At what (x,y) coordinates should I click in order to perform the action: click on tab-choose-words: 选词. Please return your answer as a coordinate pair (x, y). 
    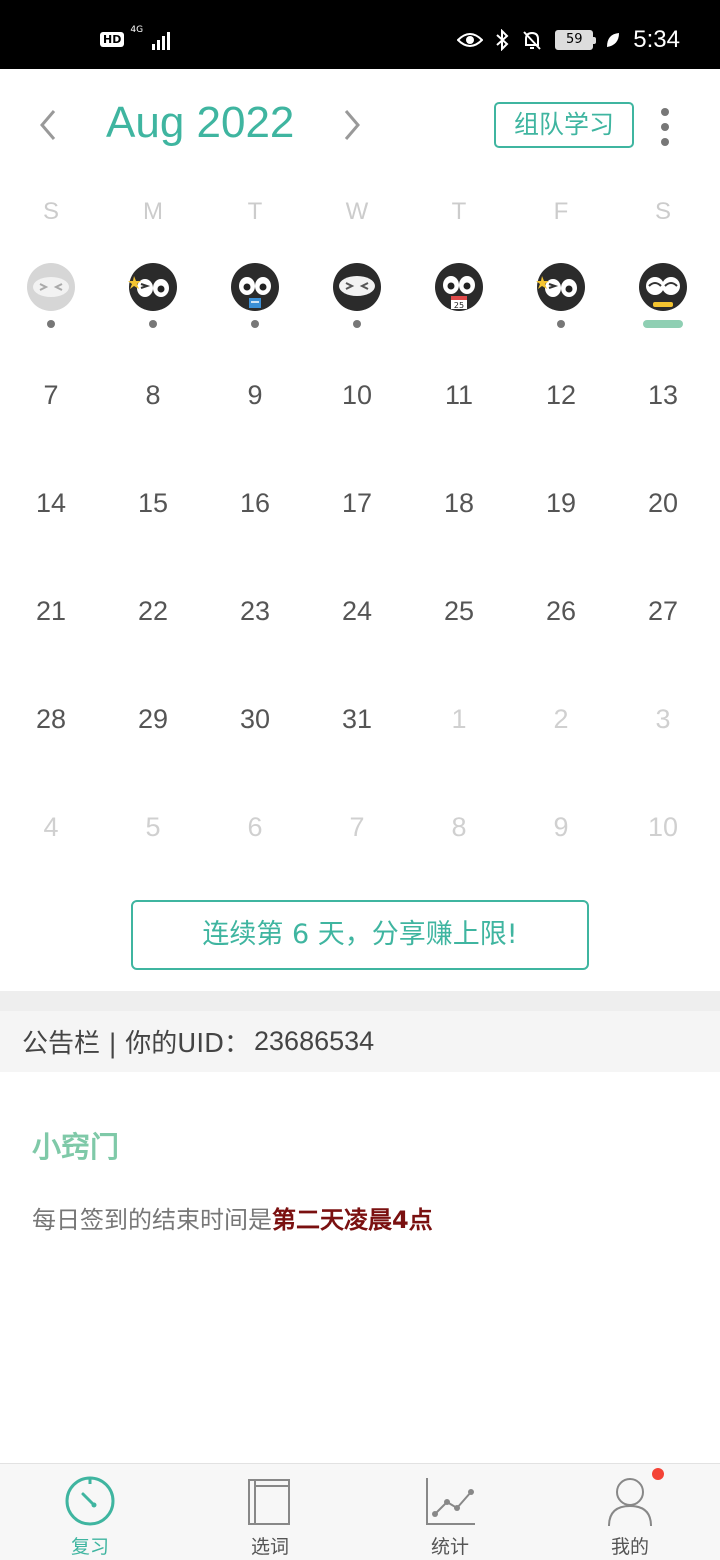
    Looking at the image, I should click on (270, 1512).